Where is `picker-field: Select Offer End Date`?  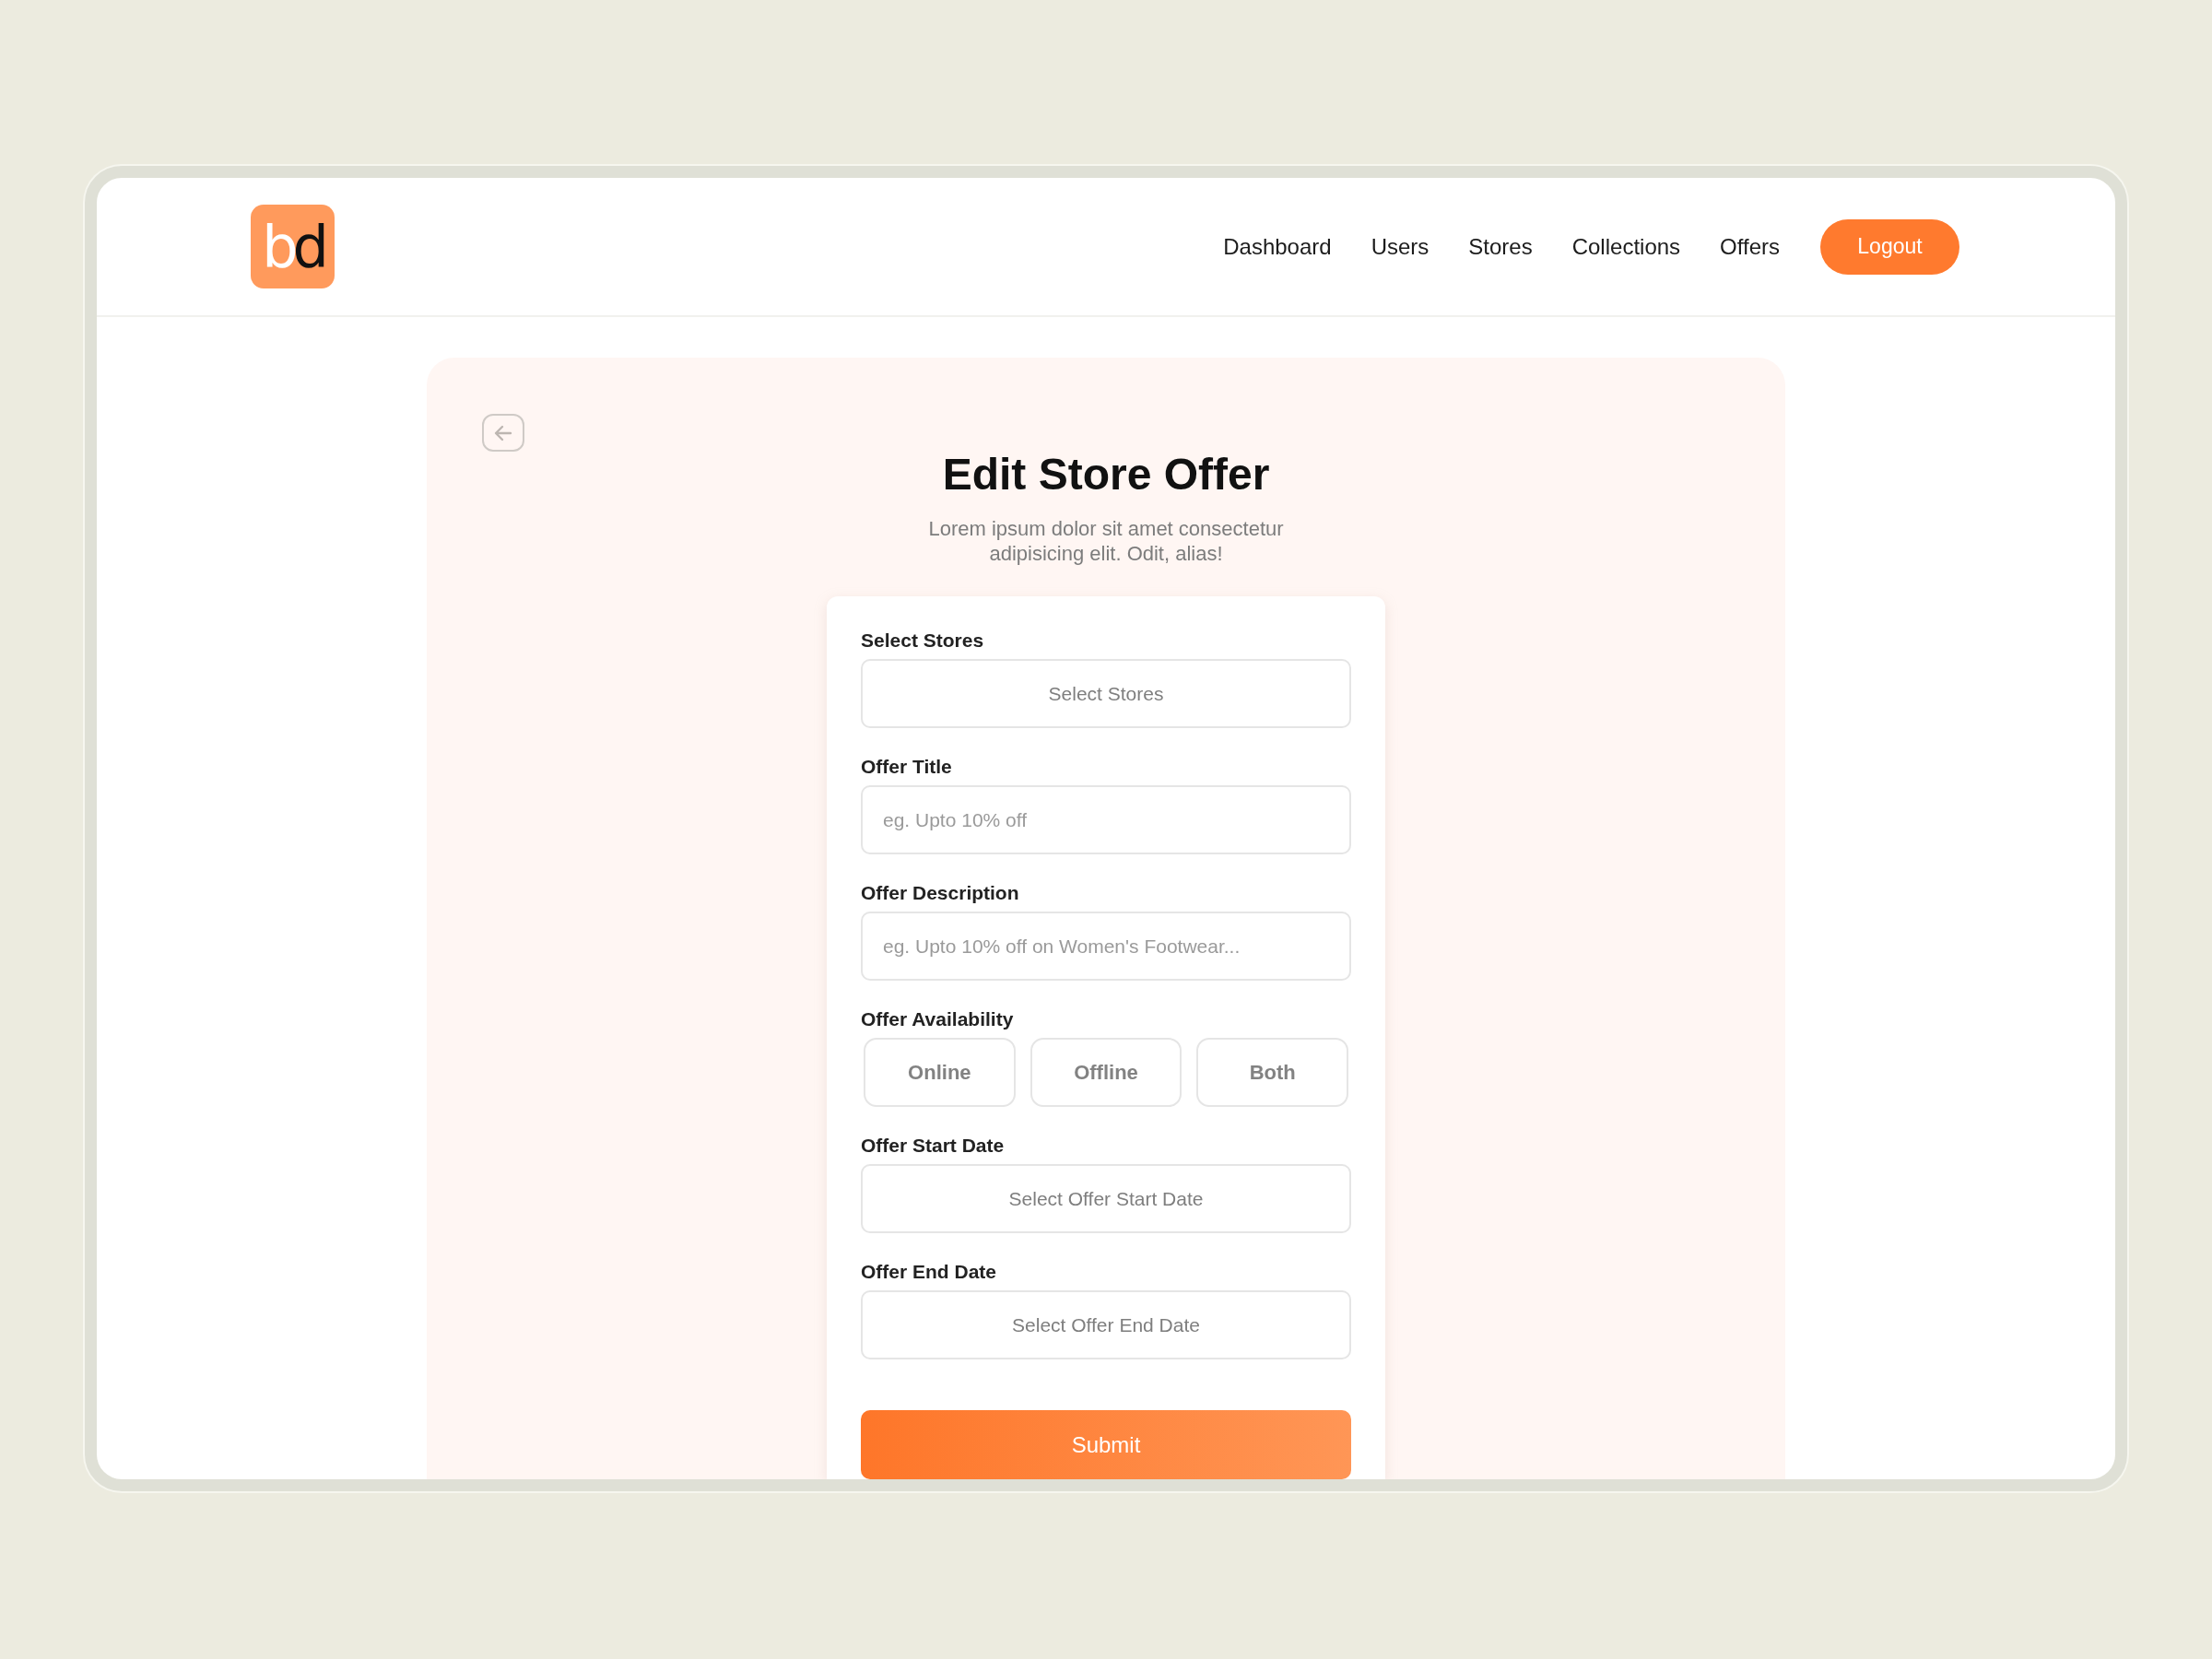 picker-field: Select Offer End Date is located at coordinates (1106, 1324).